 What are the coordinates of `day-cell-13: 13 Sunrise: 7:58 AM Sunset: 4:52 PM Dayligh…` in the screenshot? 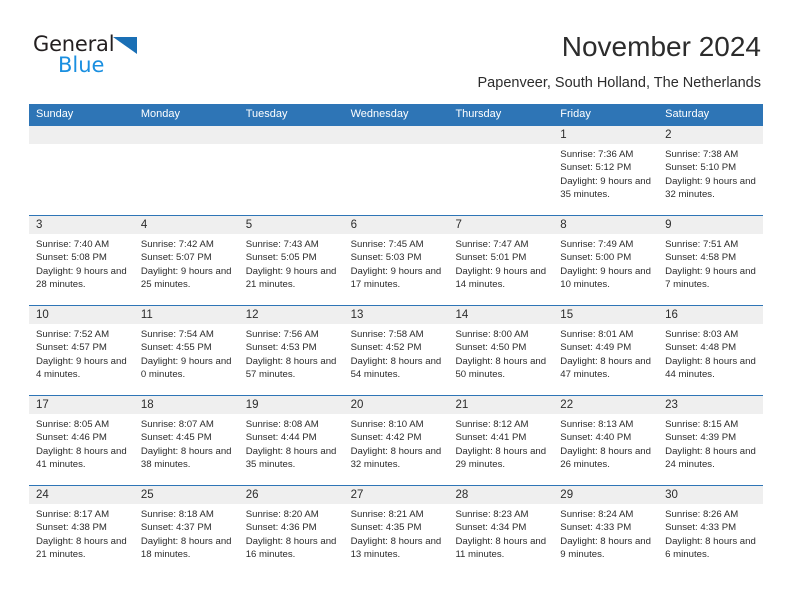 It's located at (396, 350).